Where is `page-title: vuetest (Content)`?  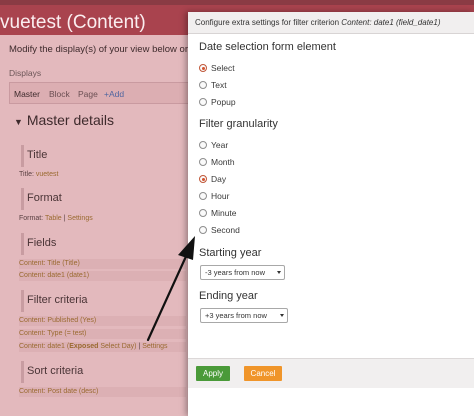
page-title: vuetest (Content) is located at coordinates (73, 22).